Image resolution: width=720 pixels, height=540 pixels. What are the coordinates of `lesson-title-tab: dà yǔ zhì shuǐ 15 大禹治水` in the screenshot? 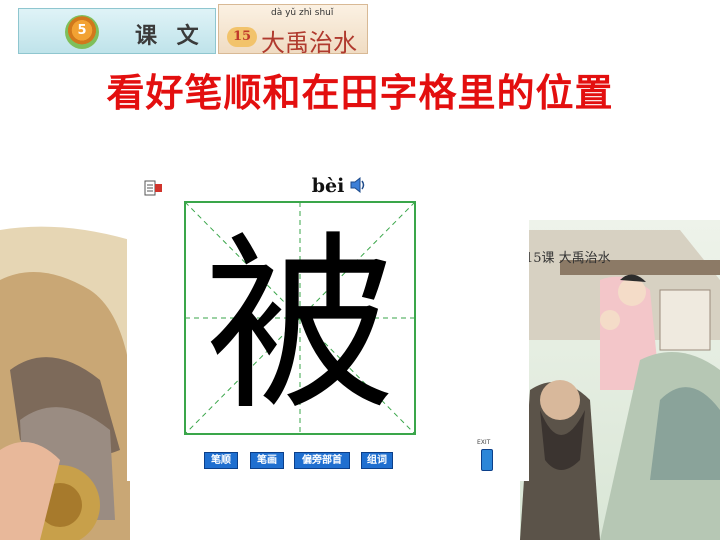 It's located at (293, 30).